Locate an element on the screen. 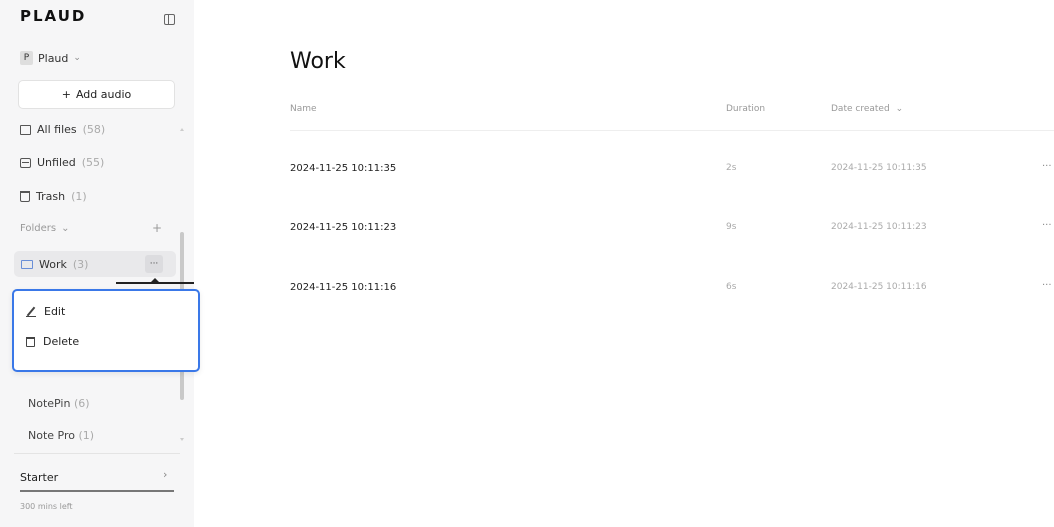  nav-count: (58) is located at coordinates (94, 129).